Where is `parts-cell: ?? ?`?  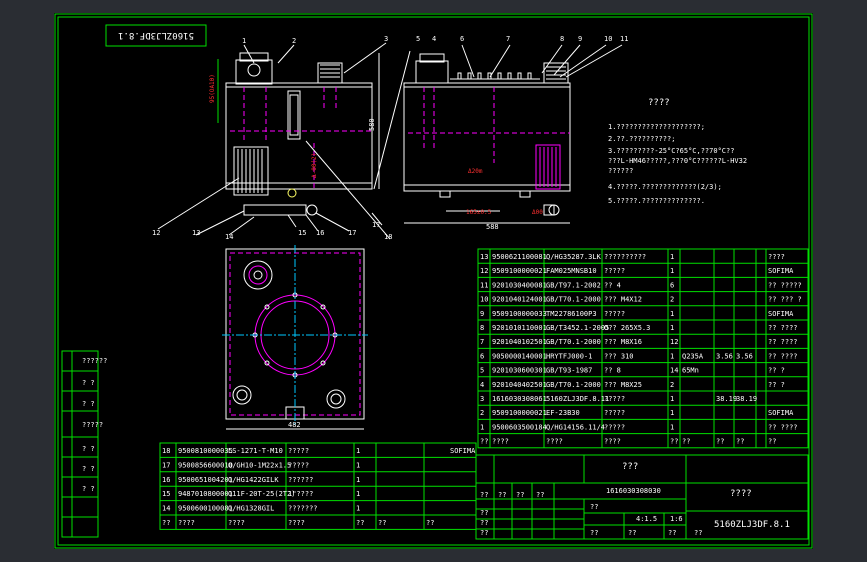 parts-cell: ?? ? is located at coordinates (776, 385).